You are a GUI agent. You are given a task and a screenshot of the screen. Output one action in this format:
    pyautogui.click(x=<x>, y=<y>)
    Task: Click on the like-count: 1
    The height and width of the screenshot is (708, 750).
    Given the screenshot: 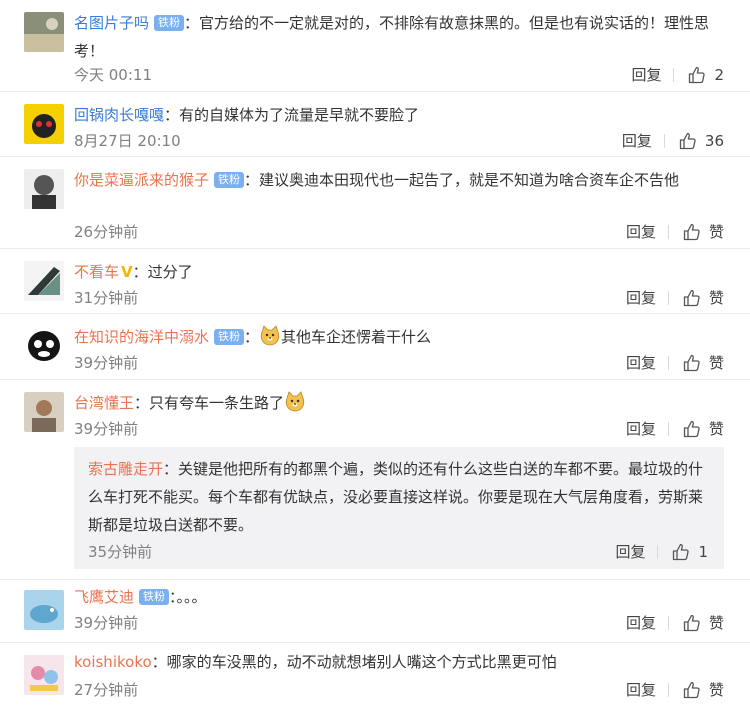 What is the action you would take?
    pyautogui.click(x=703, y=552)
    